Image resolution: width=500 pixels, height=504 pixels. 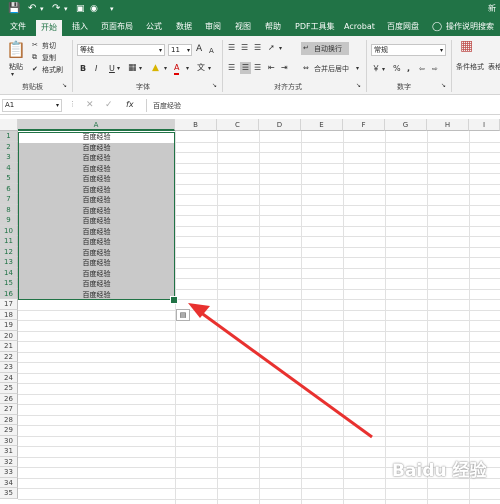 I want to click on annotation-arrow, so click(x=280, y=371).